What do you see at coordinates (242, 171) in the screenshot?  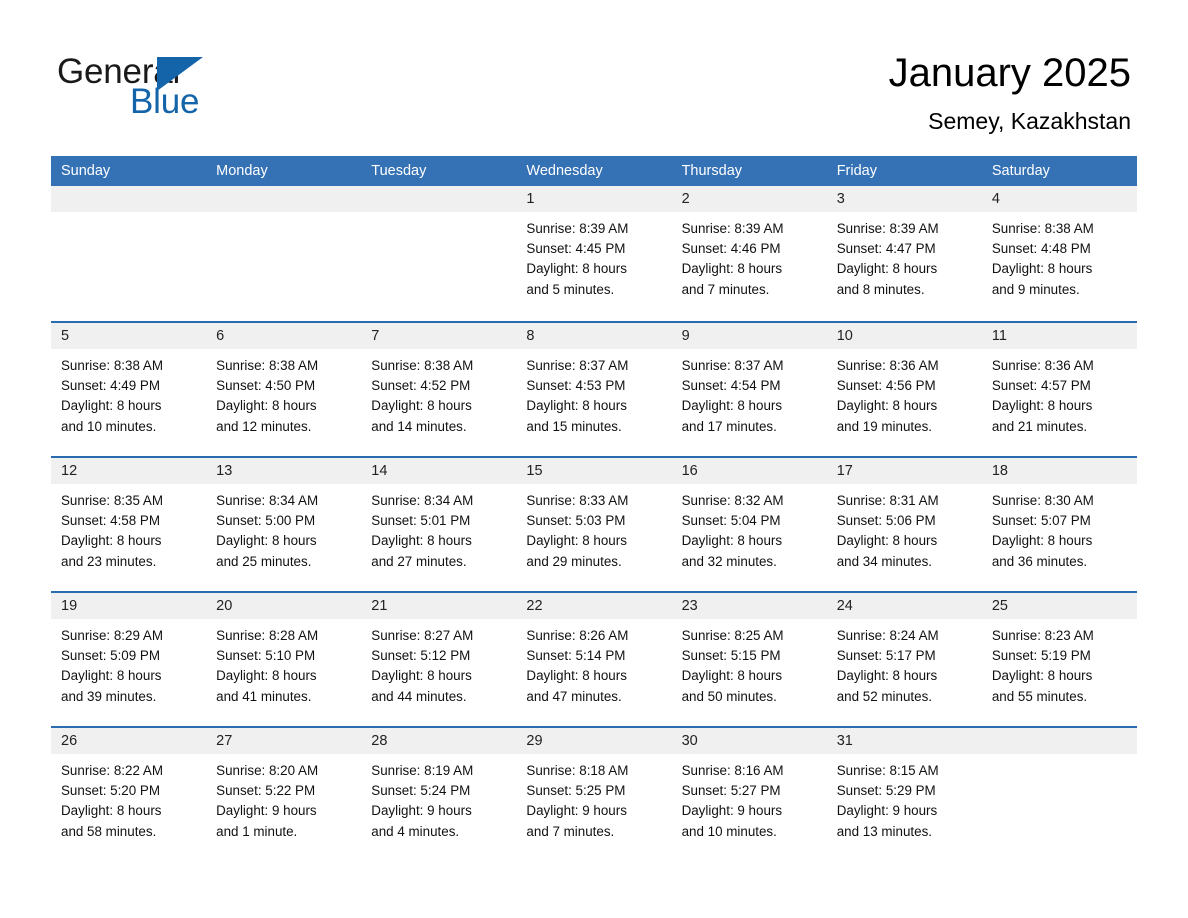 I see `weekday-header-monday: Monday` at bounding box center [242, 171].